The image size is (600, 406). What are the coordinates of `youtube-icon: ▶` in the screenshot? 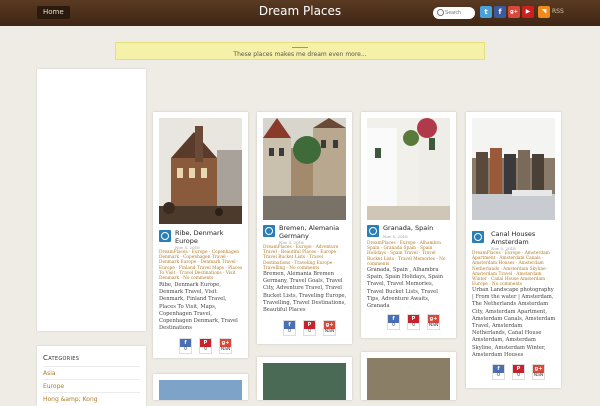 It's located at (528, 12).